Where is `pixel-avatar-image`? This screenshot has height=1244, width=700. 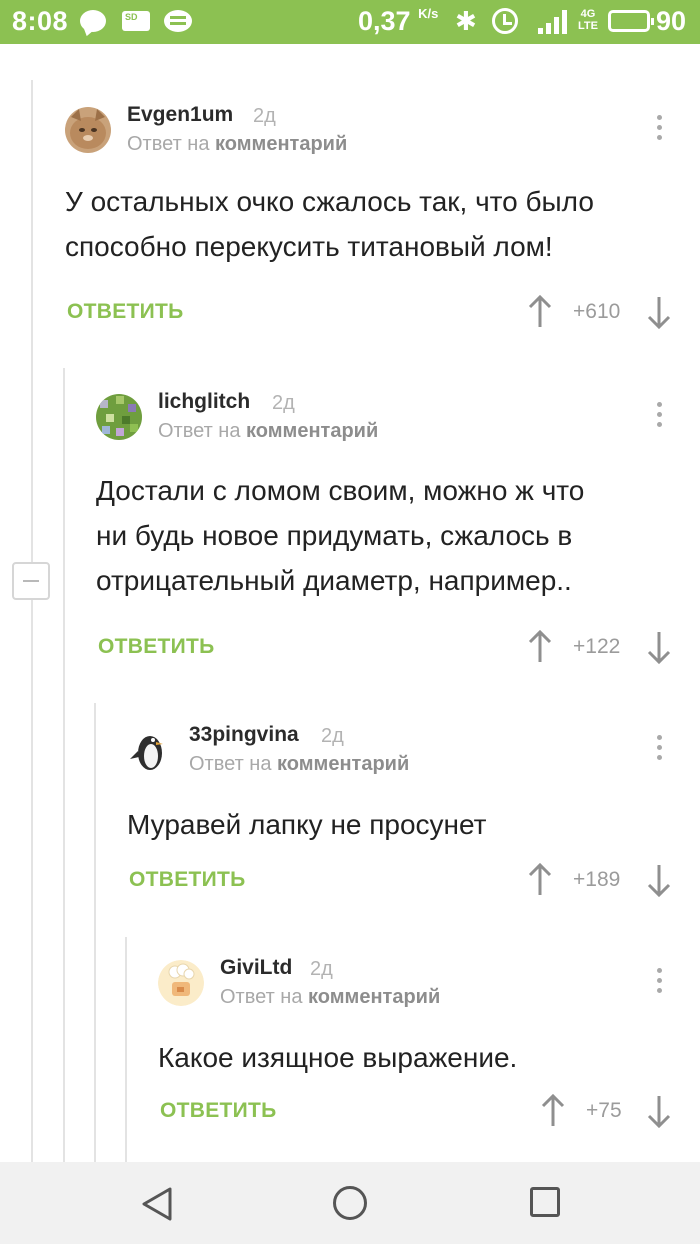
pixel-avatar-image is located at coordinates (119, 417).